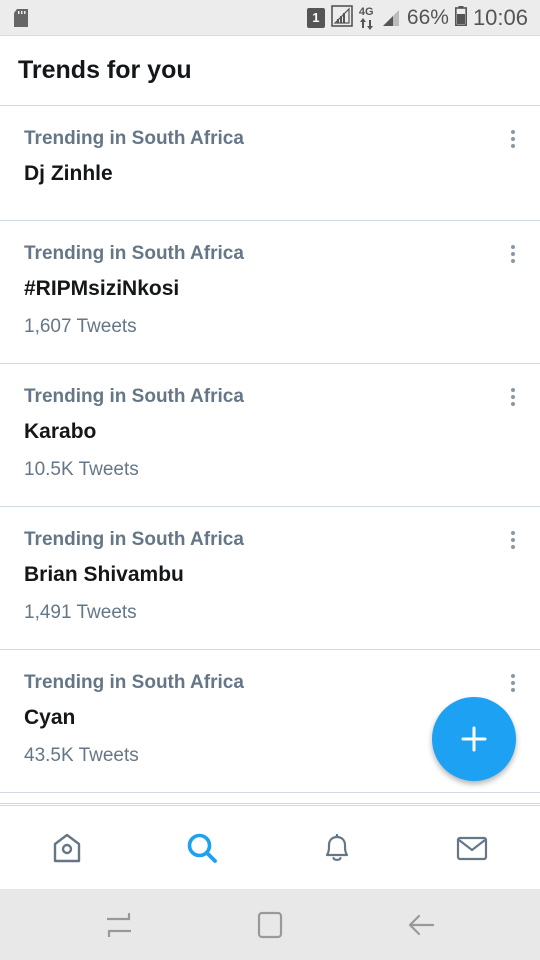 The width and height of the screenshot is (540, 960). I want to click on clock: 10:06, so click(500, 17).